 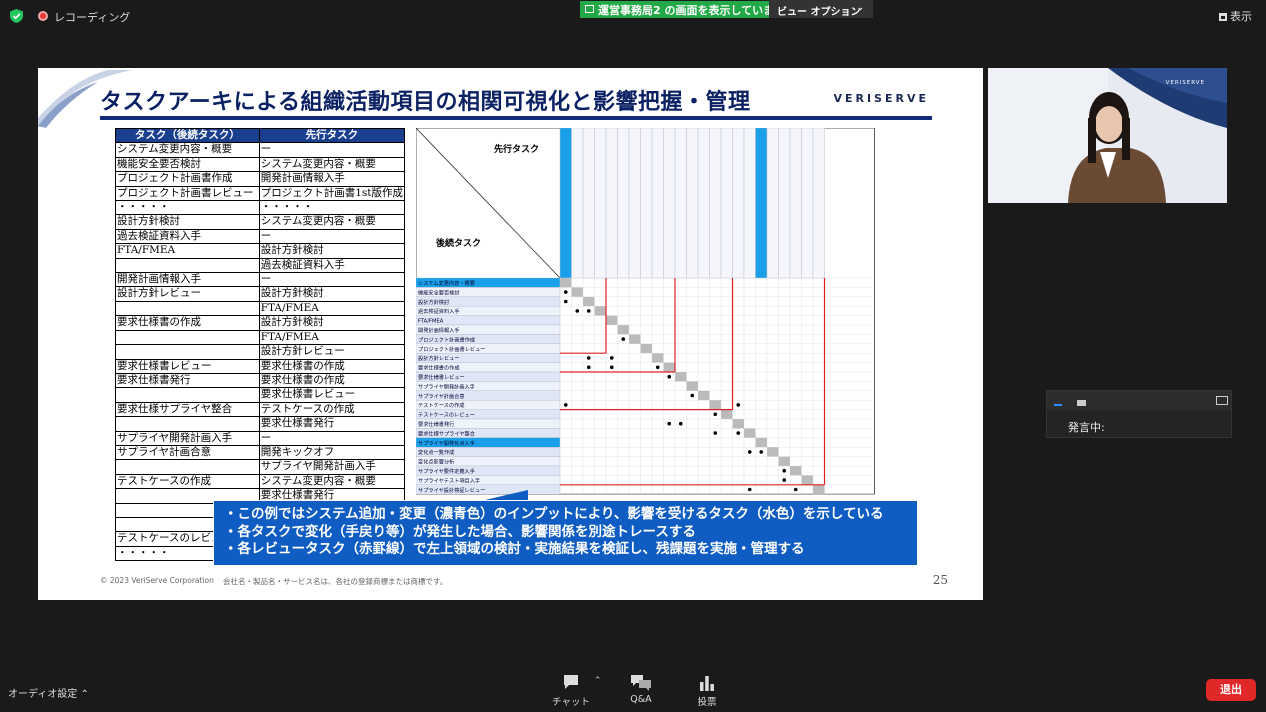 I want to click on expand-icon, so click(x=1222, y=400).